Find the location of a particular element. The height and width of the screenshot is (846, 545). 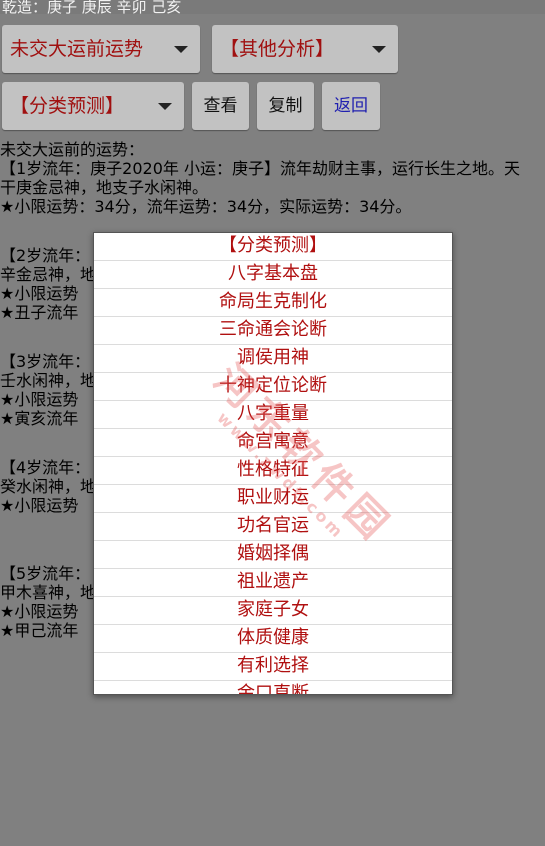

content-line: 未交大运前的运势： is located at coordinates (72, 149).